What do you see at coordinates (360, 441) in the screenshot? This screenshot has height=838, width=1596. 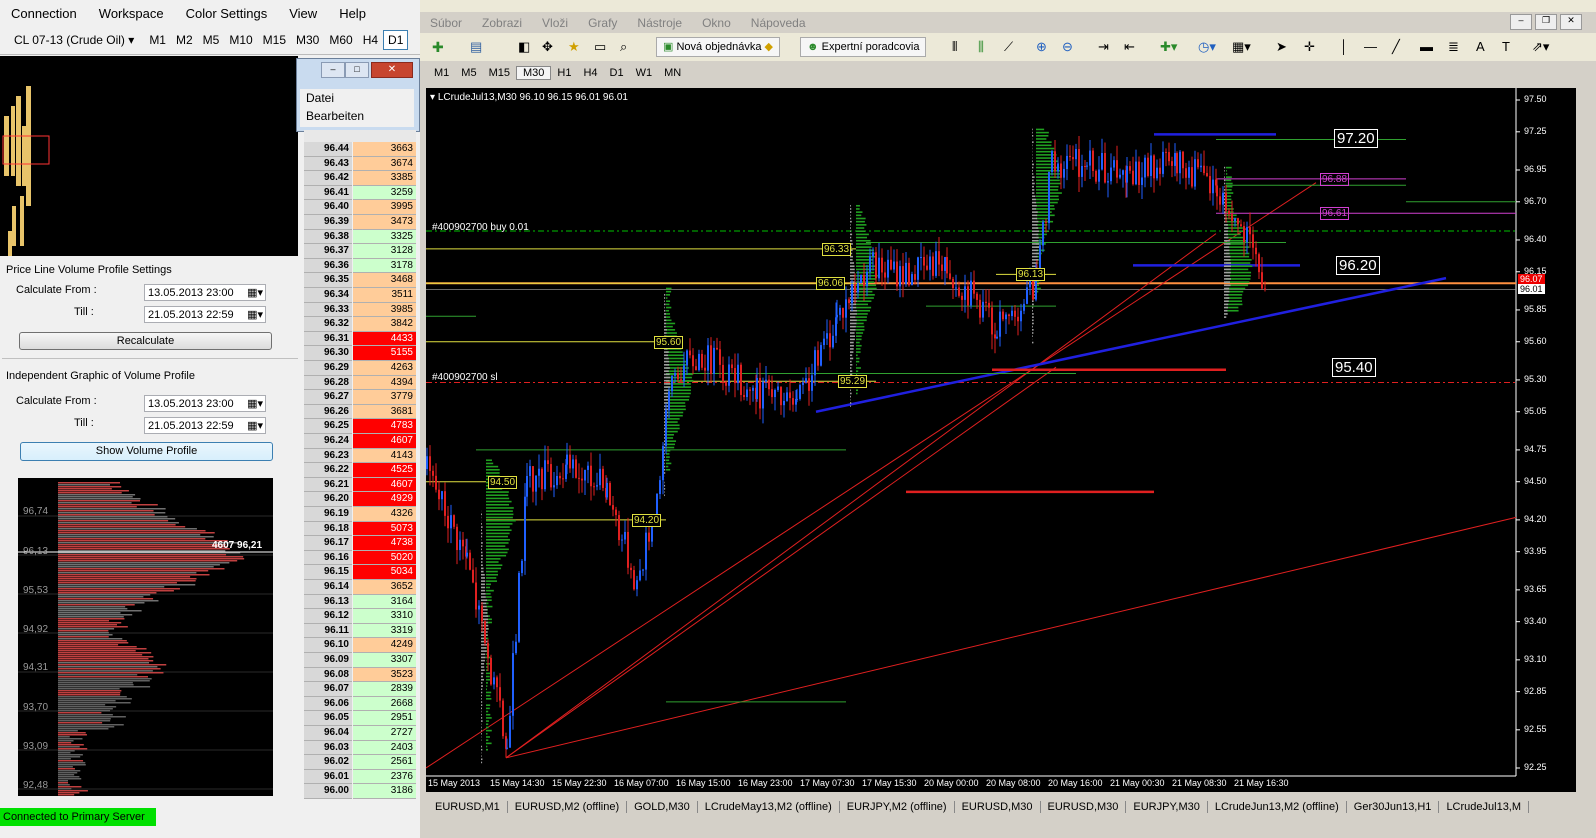 I see `ladder-row: 96.24 4607` at bounding box center [360, 441].